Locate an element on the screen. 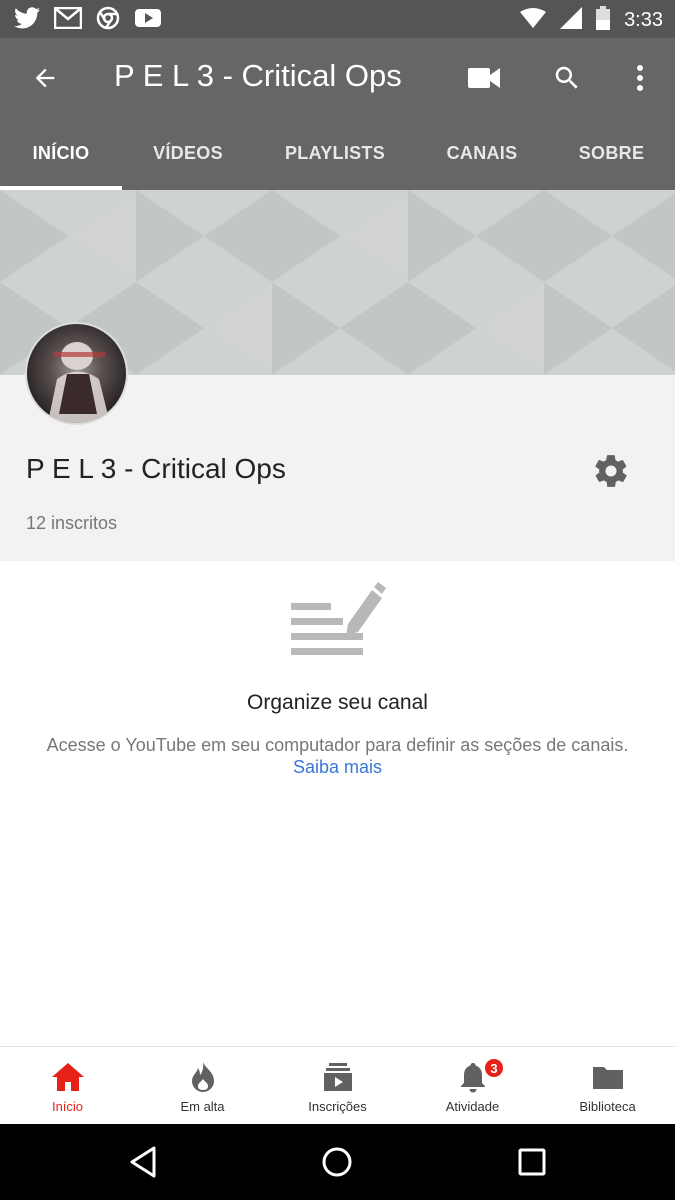 The width and height of the screenshot is (675, 1200). search-button is located at coordinates (567, 78).